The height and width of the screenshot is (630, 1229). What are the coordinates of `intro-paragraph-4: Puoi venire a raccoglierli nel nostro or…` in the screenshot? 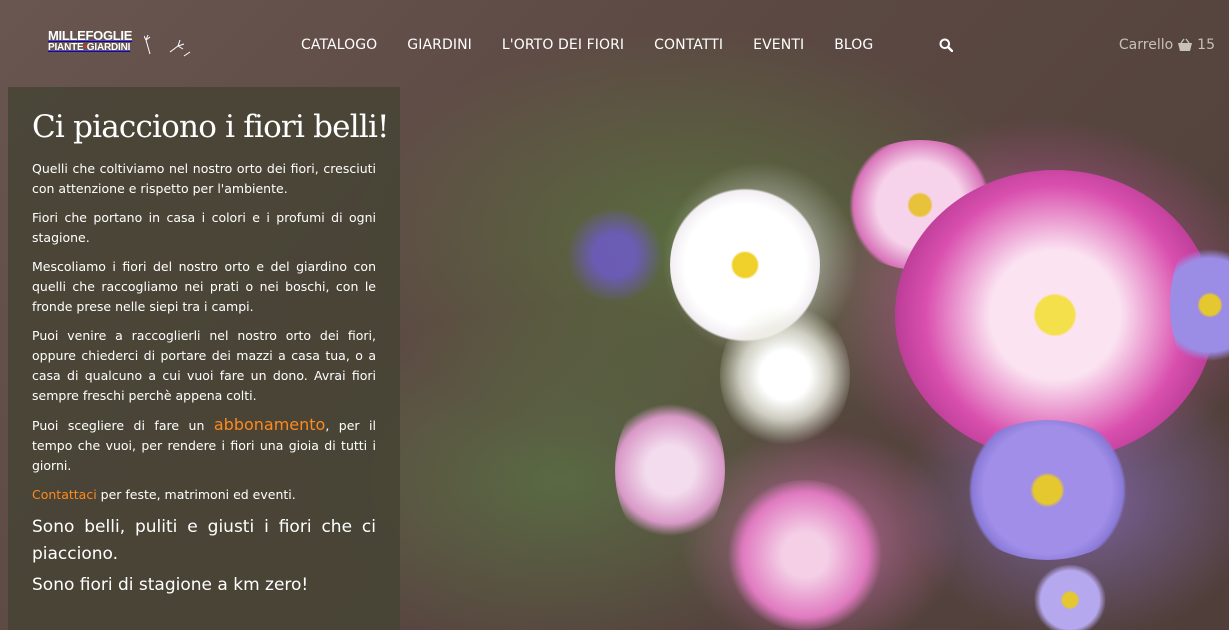 It's located at (204, 365).